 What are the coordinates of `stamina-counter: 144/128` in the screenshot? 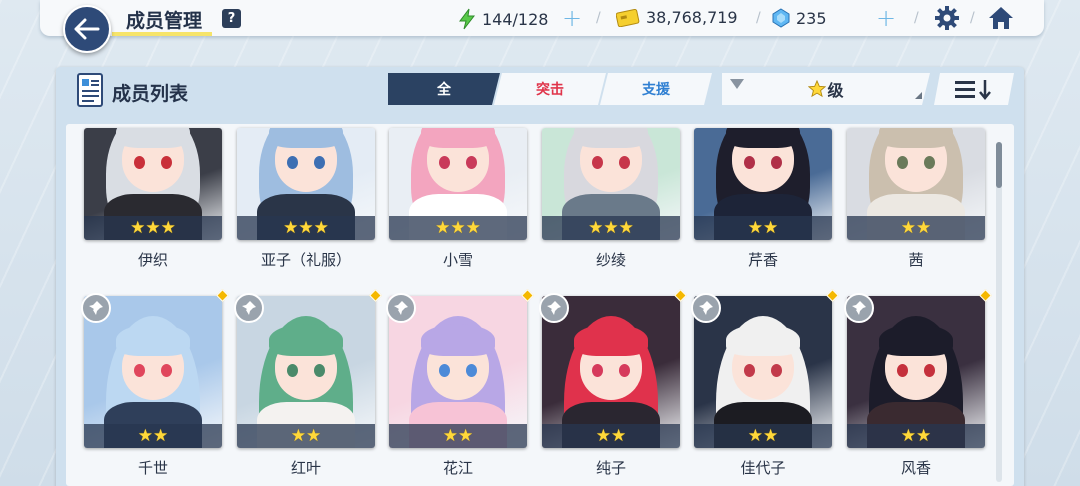 It's located at (503, 19).